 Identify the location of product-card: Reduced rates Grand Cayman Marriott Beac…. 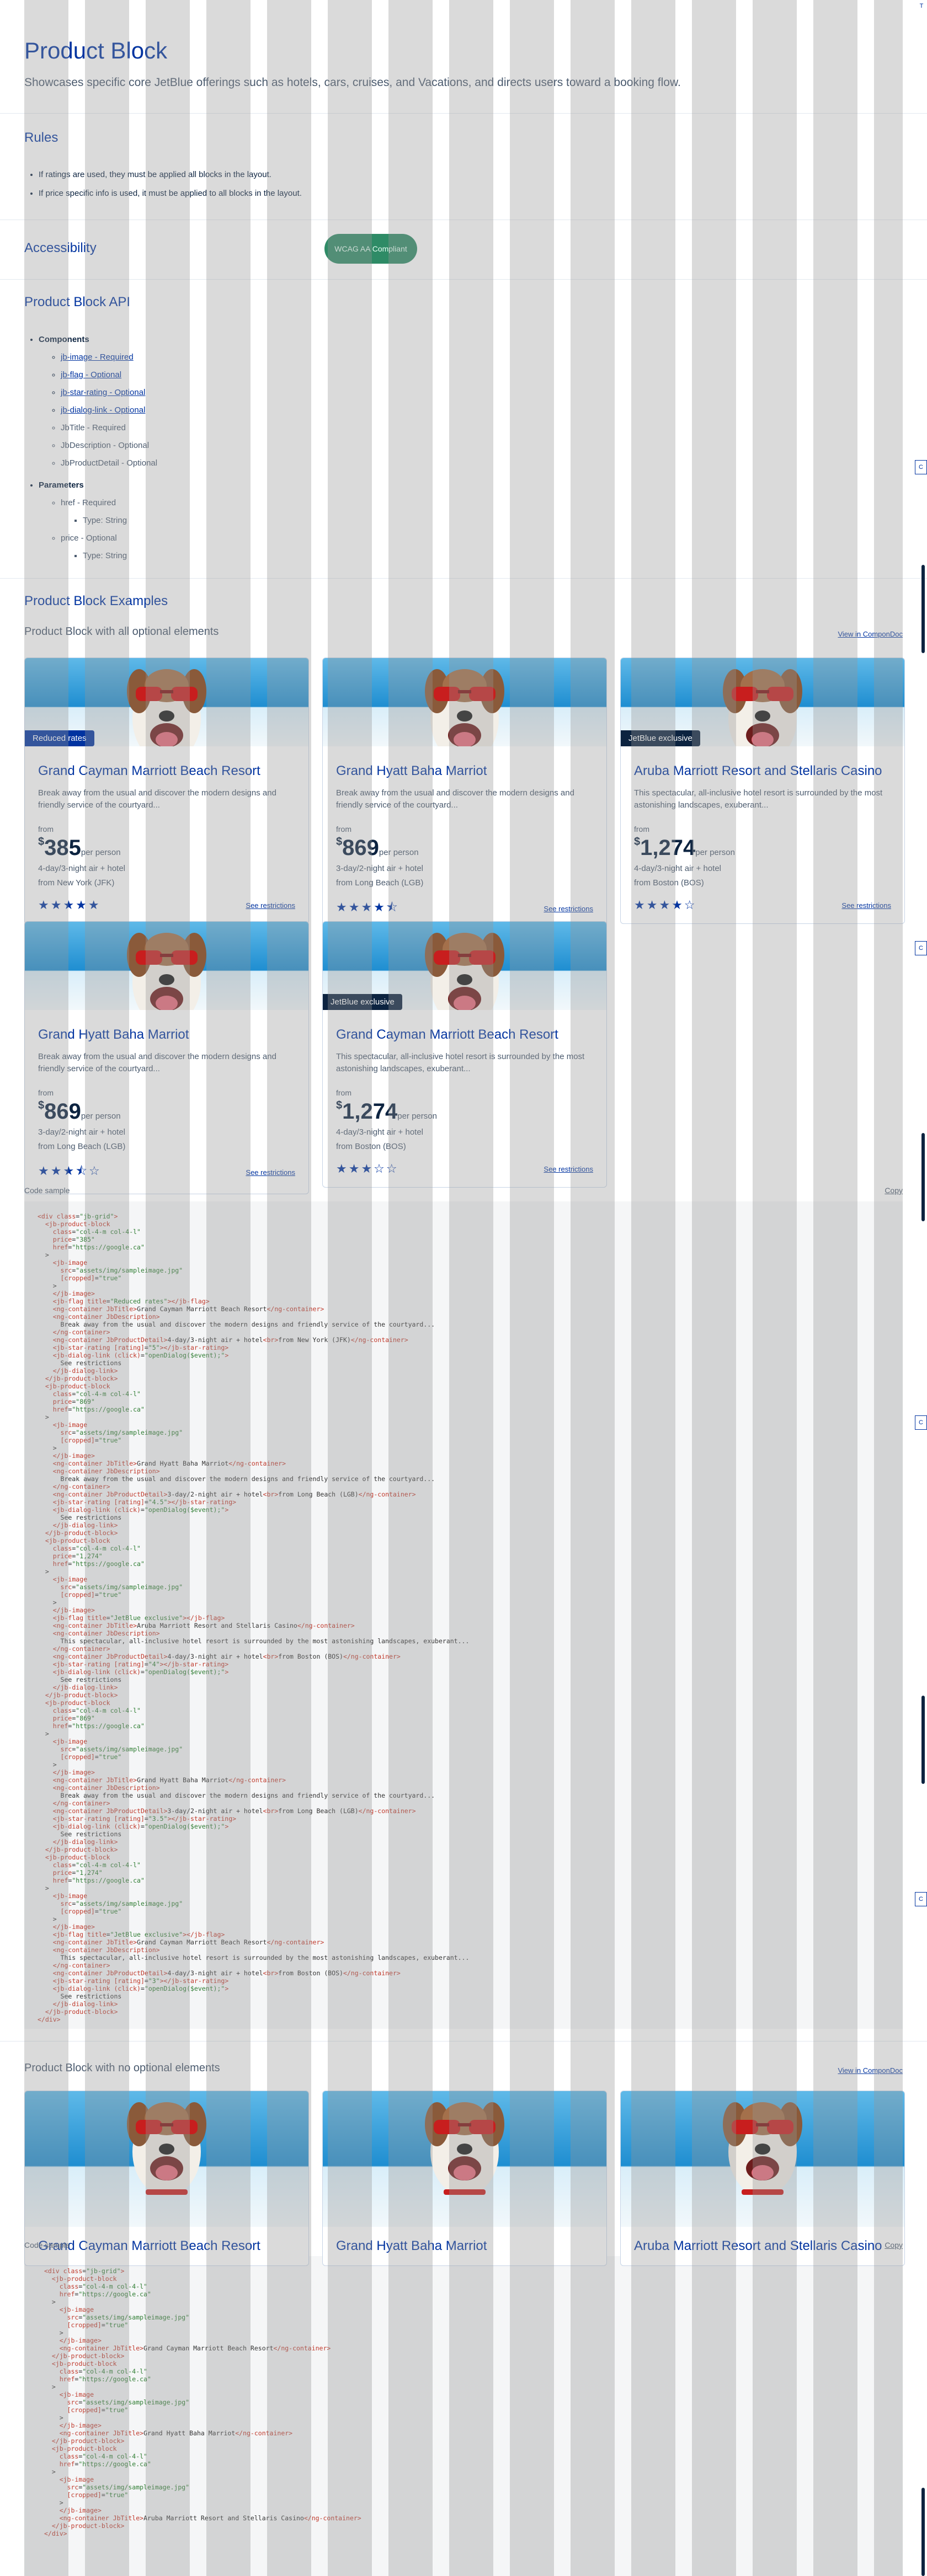
(167, 791).